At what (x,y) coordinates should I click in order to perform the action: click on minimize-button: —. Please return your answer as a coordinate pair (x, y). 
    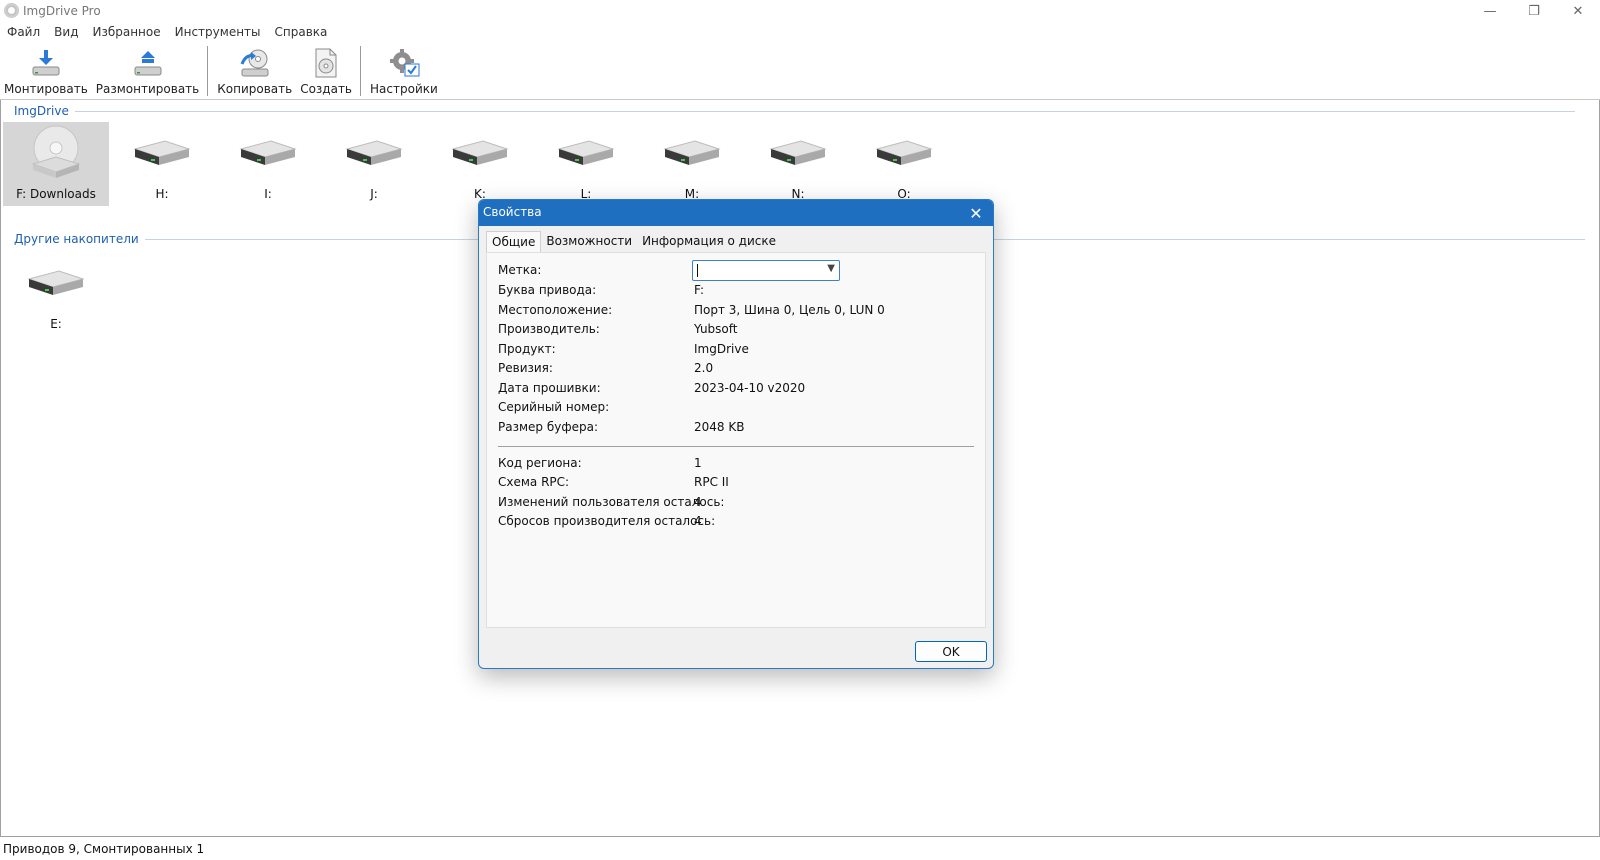
    Looking at the image, I should click on (1490, 11).